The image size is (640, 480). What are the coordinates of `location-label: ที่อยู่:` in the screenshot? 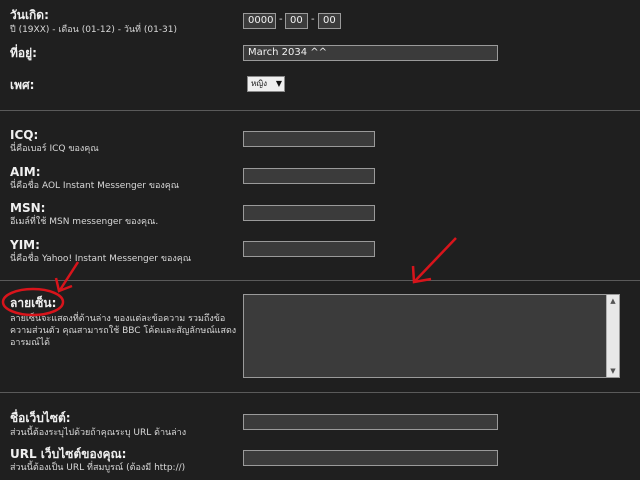 It's located at (23, 53).